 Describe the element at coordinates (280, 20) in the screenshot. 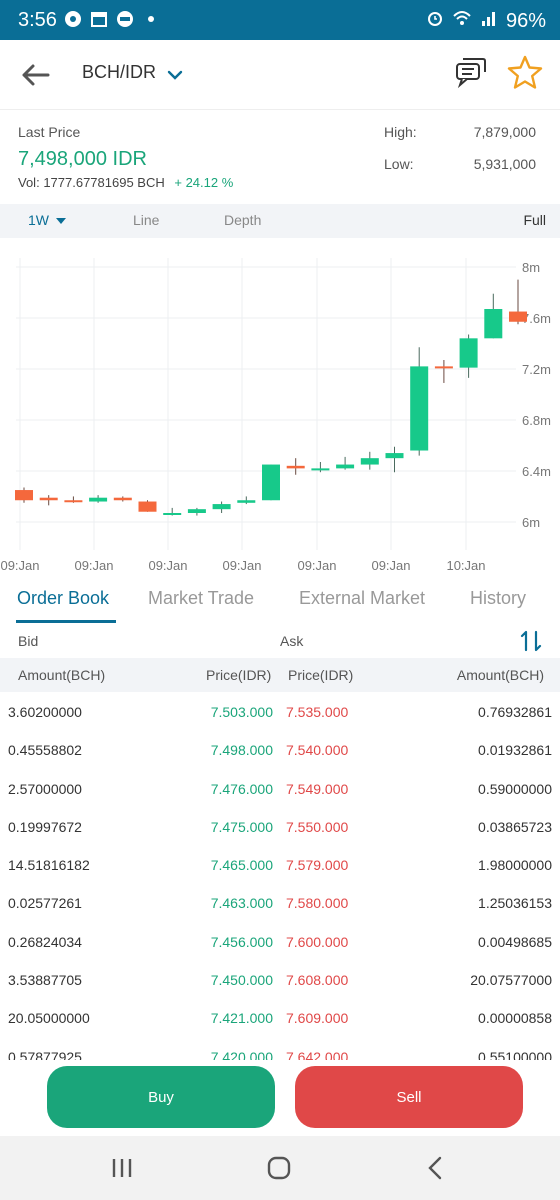

I see `status-bar: 3:56 96%` at that location.